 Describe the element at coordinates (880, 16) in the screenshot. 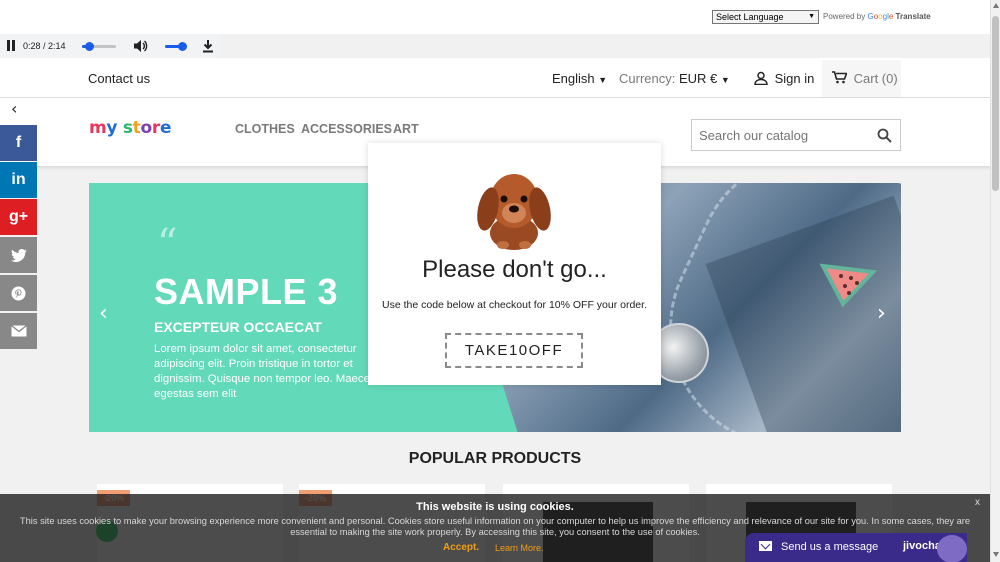

I see `google-logo: Google` at that location.